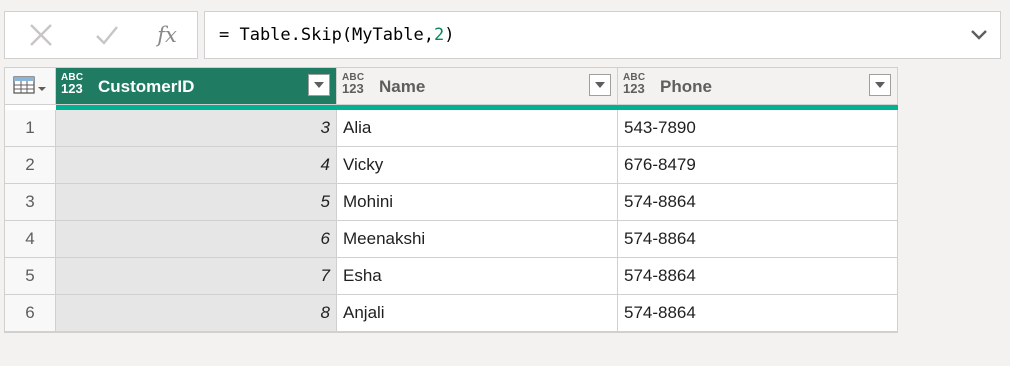 The height and width of the screenshot is (366, 1010). I want to click on column-title: Phone, so click(686, 86).